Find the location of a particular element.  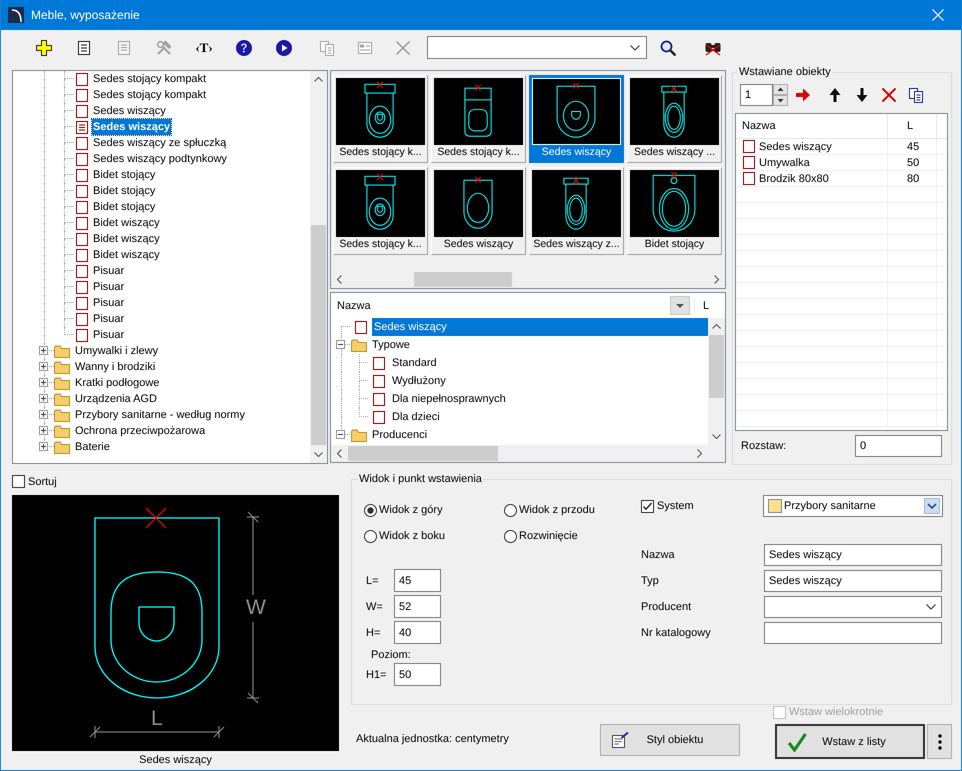

tree-item: Ochrona przeciwpożarowa is located at coordinates (140, 431).